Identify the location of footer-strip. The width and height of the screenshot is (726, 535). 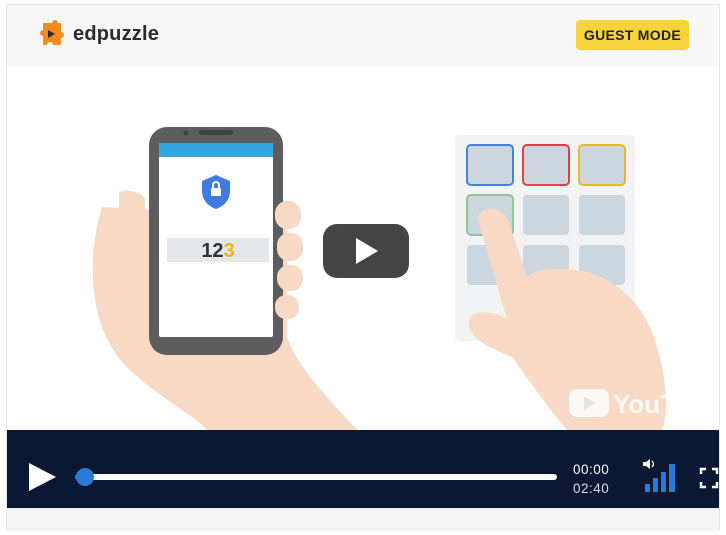
(363, 519).